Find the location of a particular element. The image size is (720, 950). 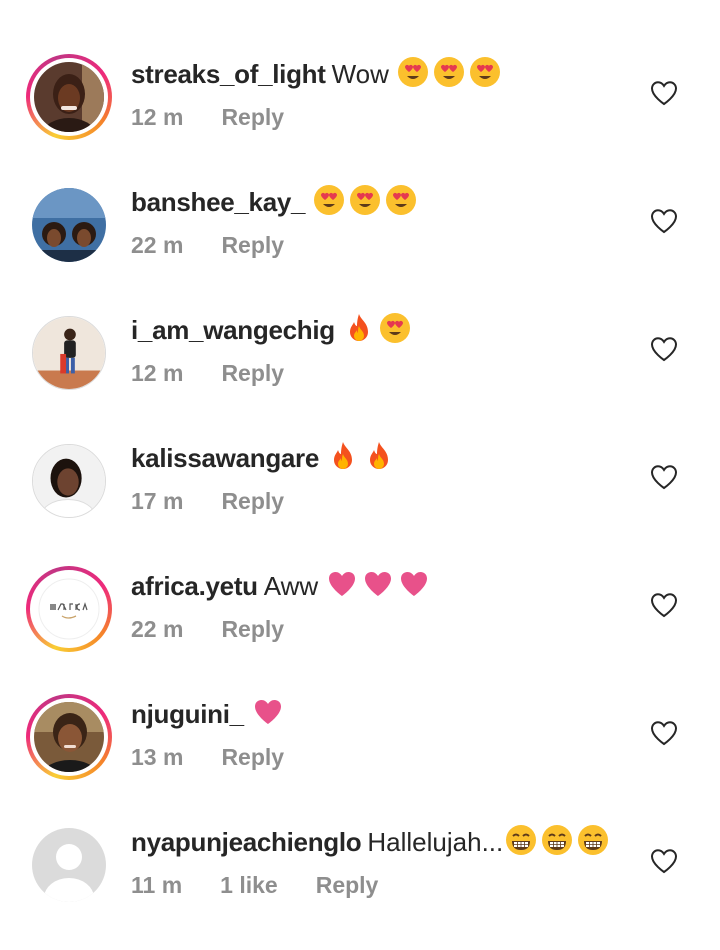

username-link: njuguini_ is located at coordinates (187, 714).